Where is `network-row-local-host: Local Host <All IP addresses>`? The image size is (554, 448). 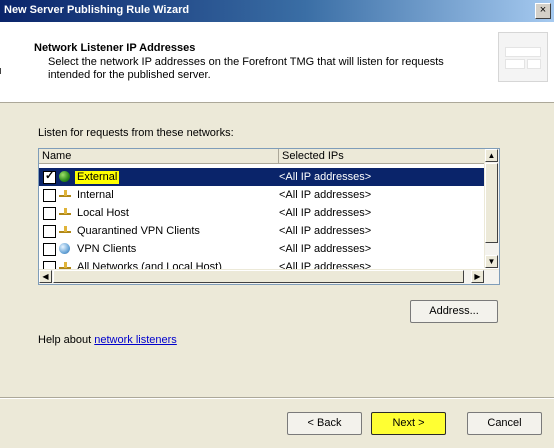 network-row-local-host: Local Host <All IP addresses> is located at coordinates (262, 213).